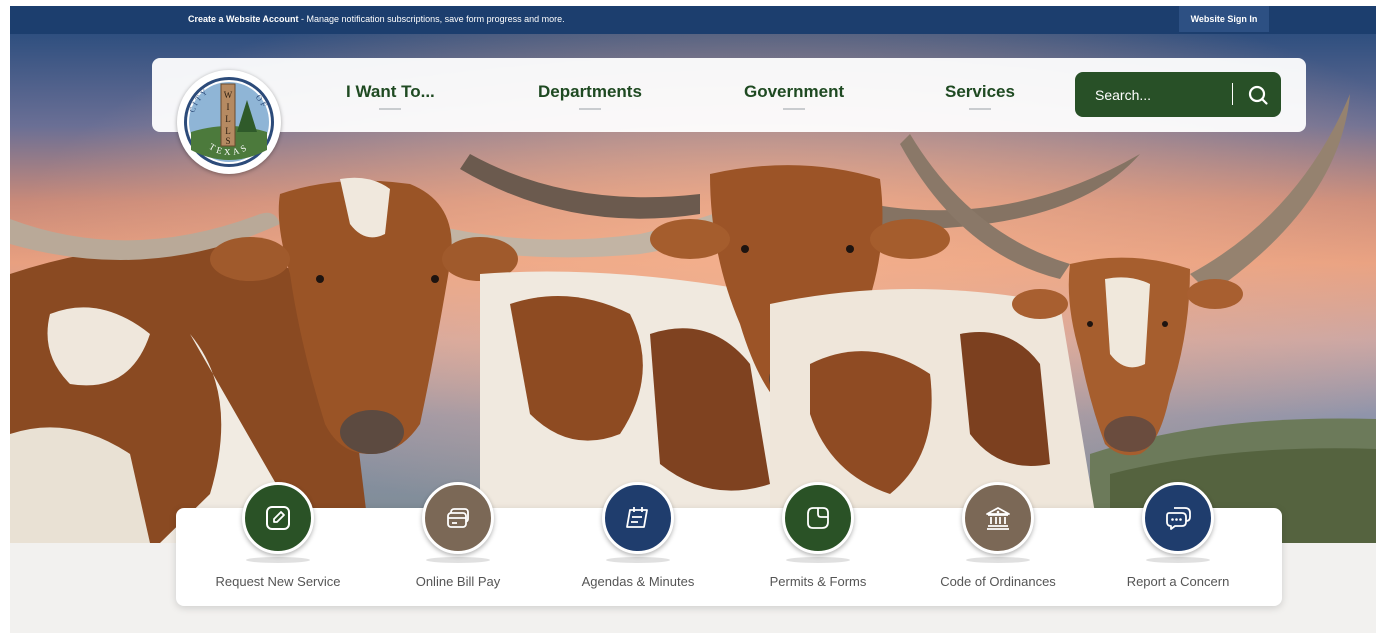  Describe the element at coordinates (243, 19) in the screenshot. I see `create-account-link: Create a Website Account` at that location.